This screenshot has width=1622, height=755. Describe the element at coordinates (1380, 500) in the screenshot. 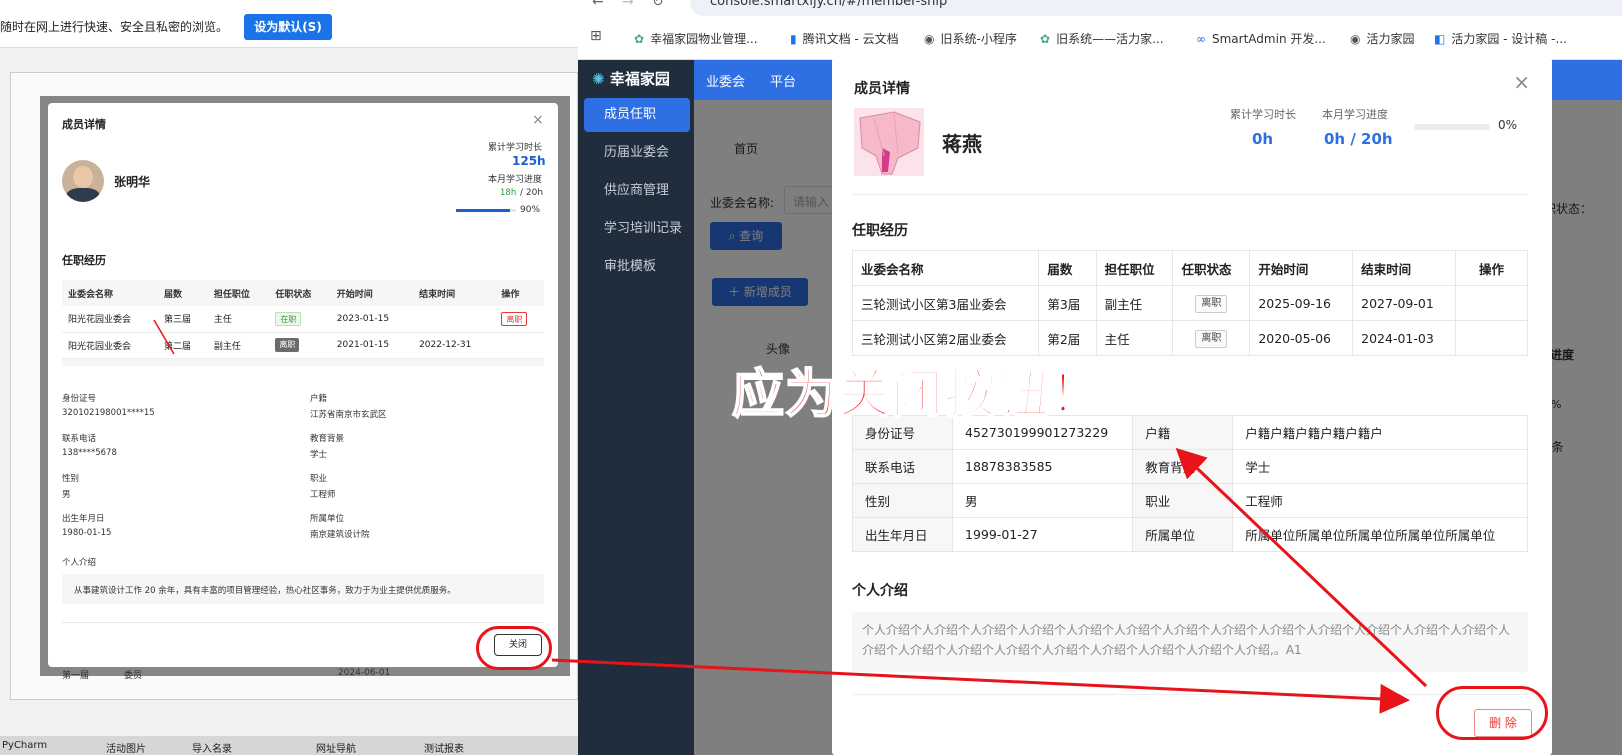

I see `info-value: 工程师` at that location.